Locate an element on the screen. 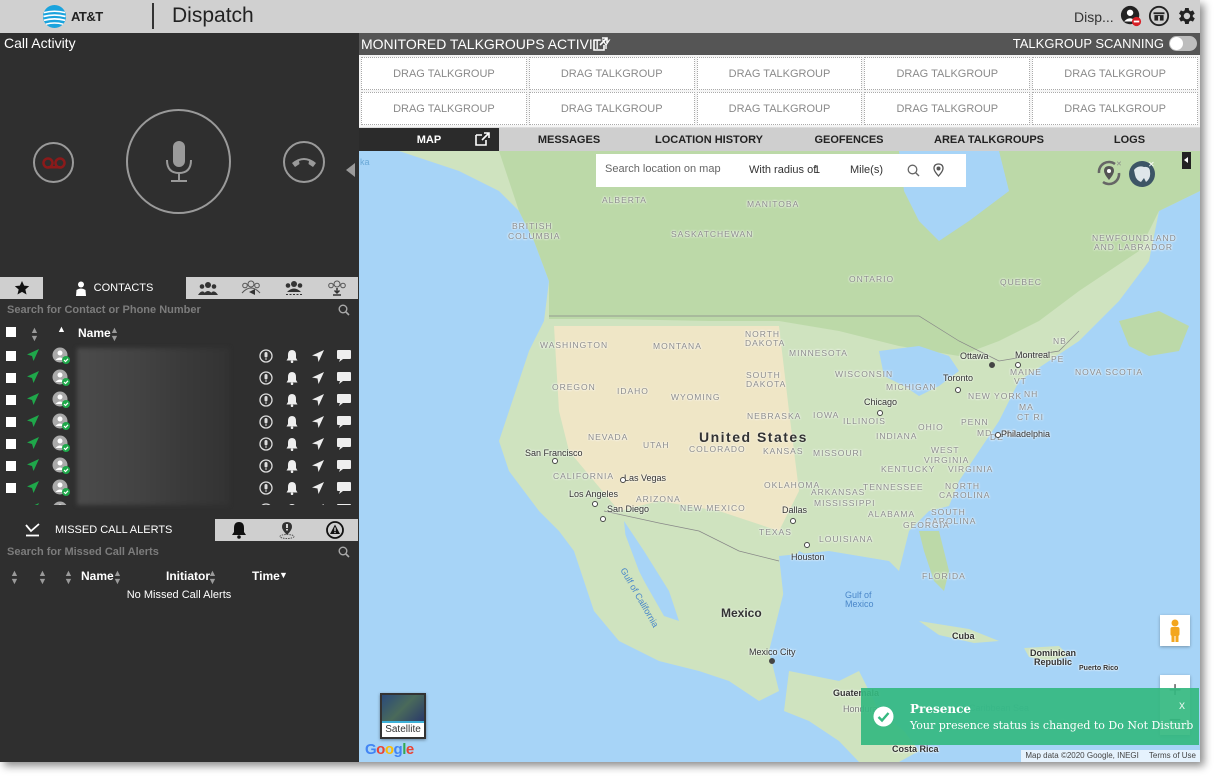  talkgroup-scanning-toggle is located at coordinates (1183, 43).